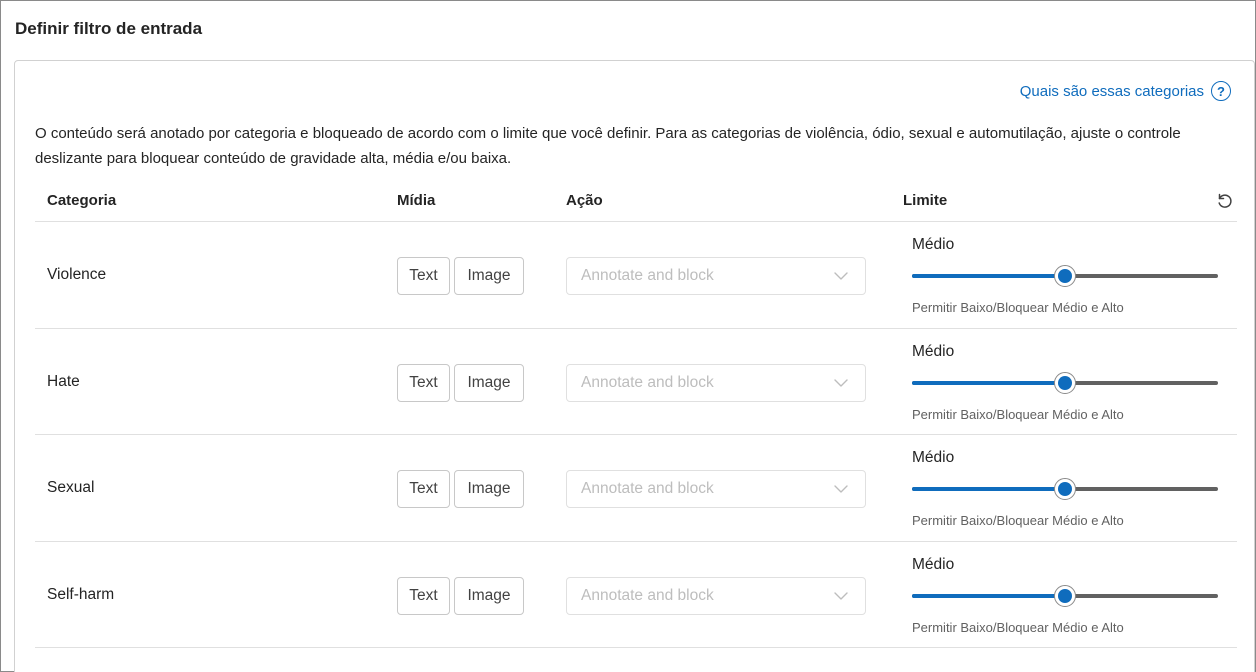 The height and width of the screenshot is (672, 1256). What do you see at coordinates (77, 274) in the screenshot?
I see `category-label: Violence` at bounding box center [77, 274].